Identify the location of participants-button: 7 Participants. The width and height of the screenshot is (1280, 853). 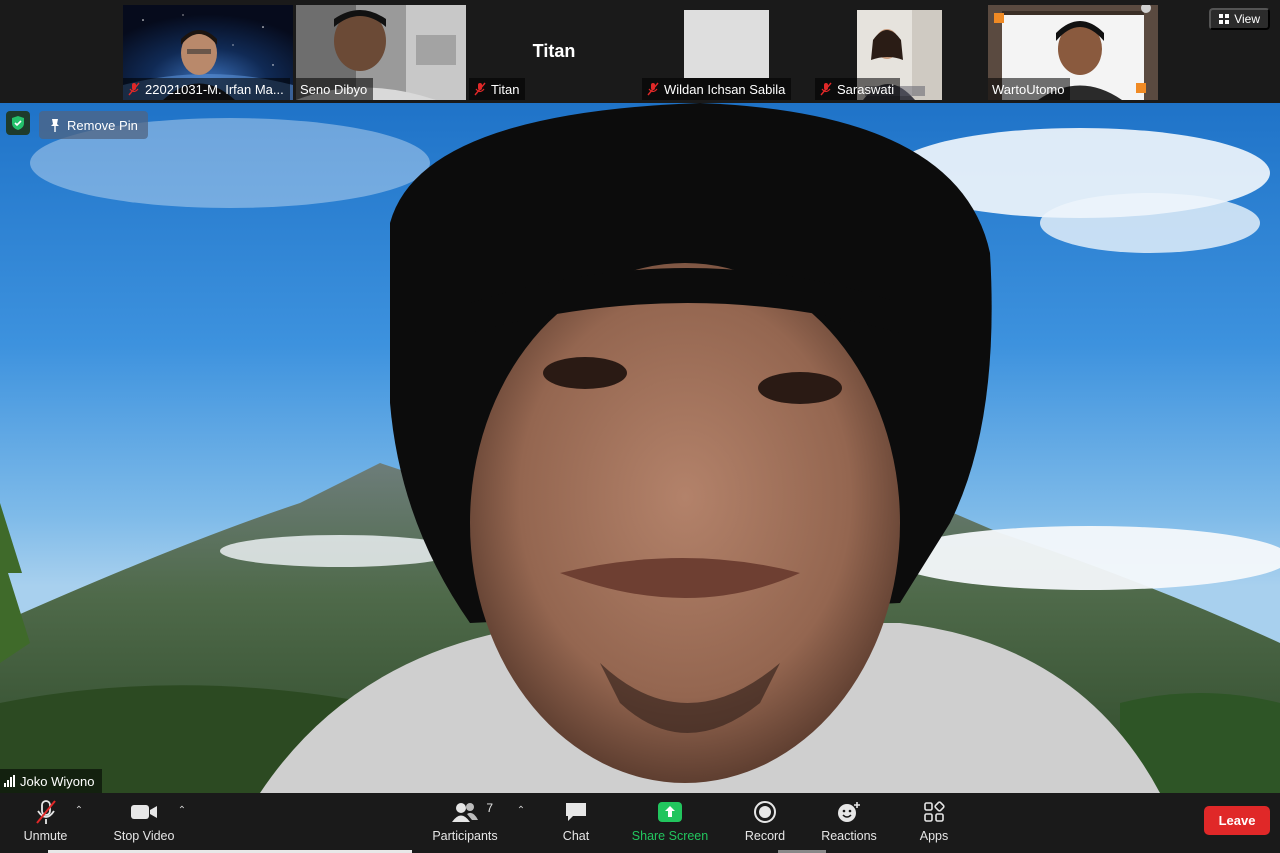
(465, 824).